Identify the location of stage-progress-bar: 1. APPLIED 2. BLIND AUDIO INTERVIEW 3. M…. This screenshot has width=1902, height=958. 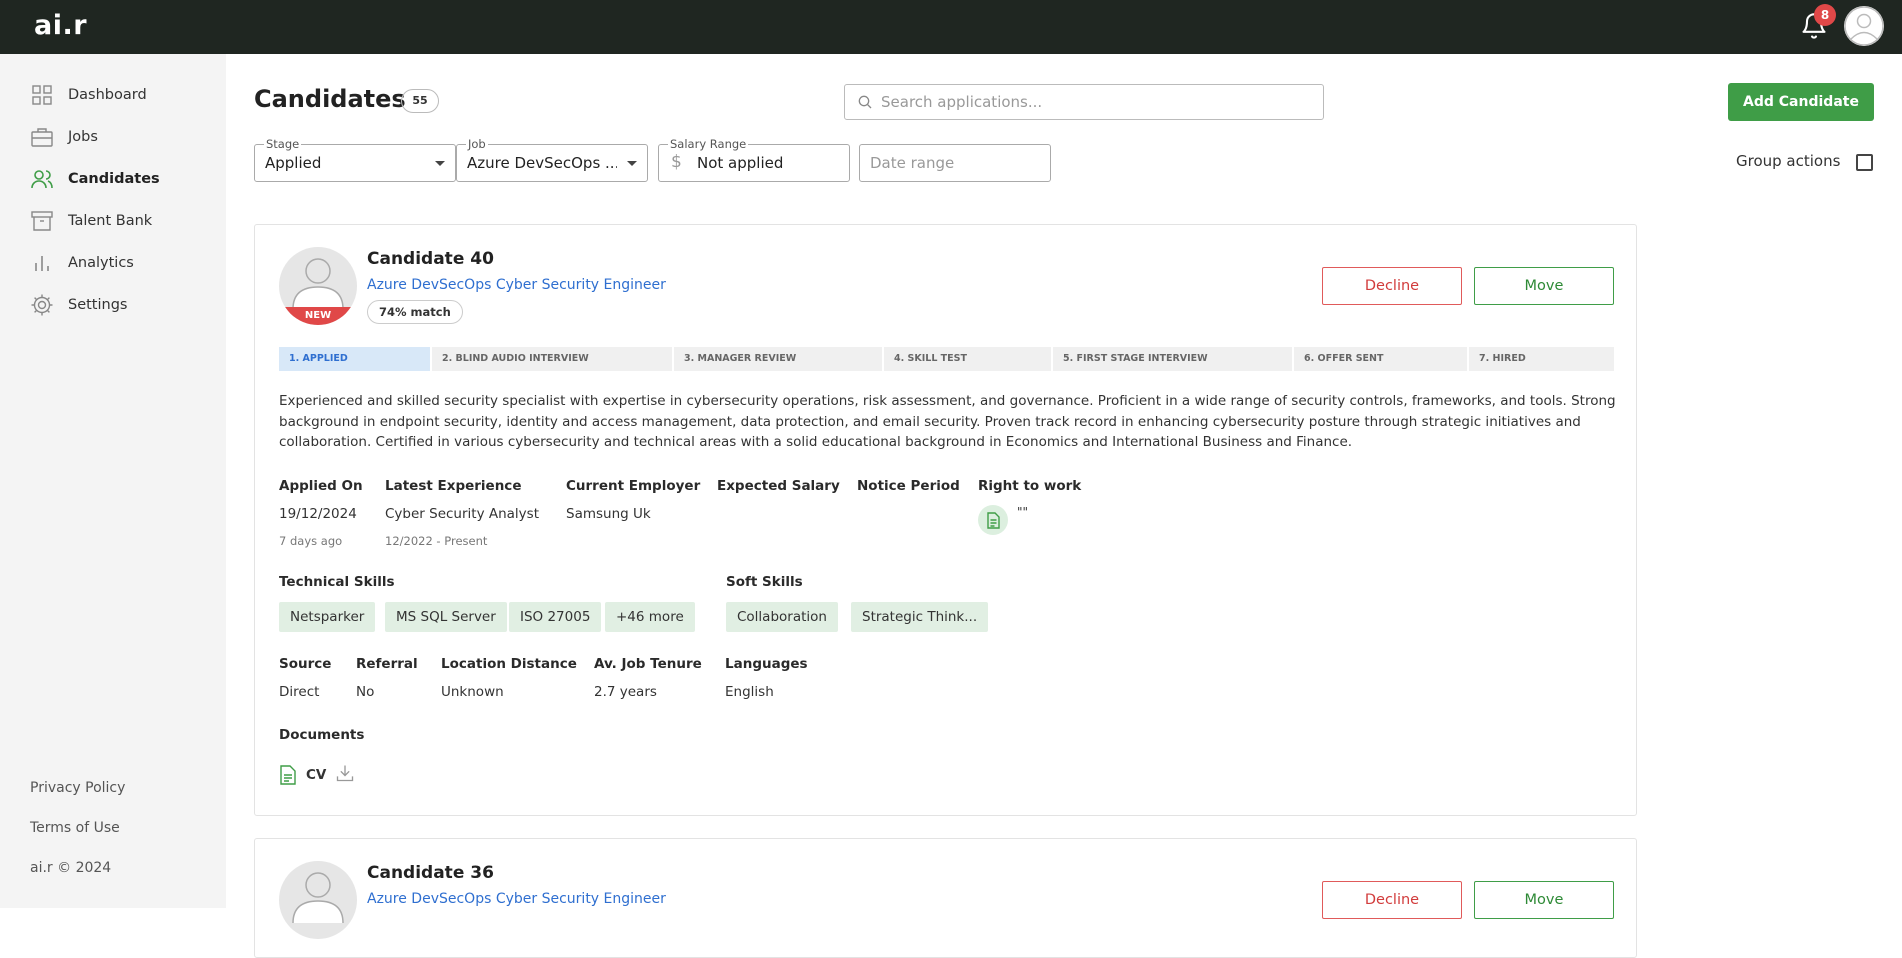
(946, 359).